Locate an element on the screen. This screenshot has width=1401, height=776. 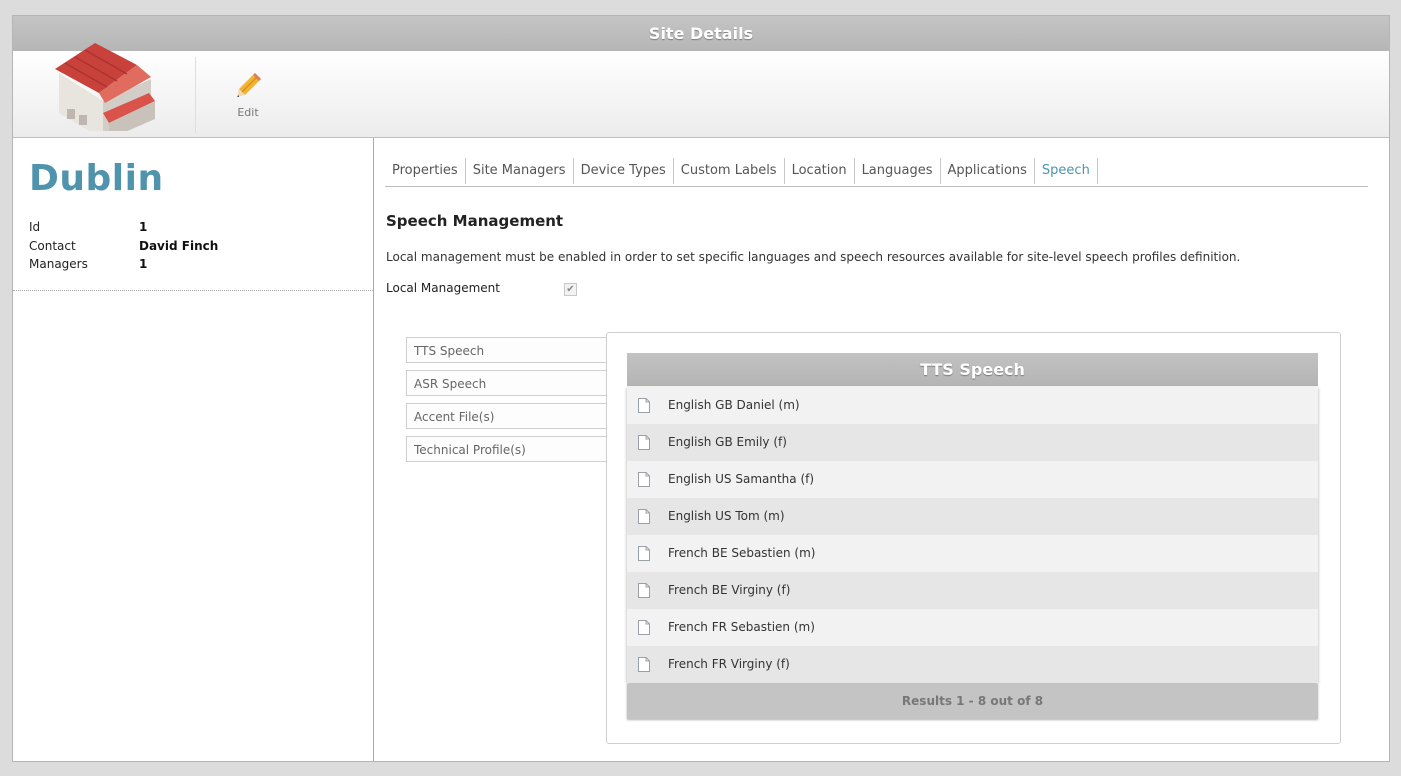
grid-title: TTS Speech is located at coordinates (972, 369).